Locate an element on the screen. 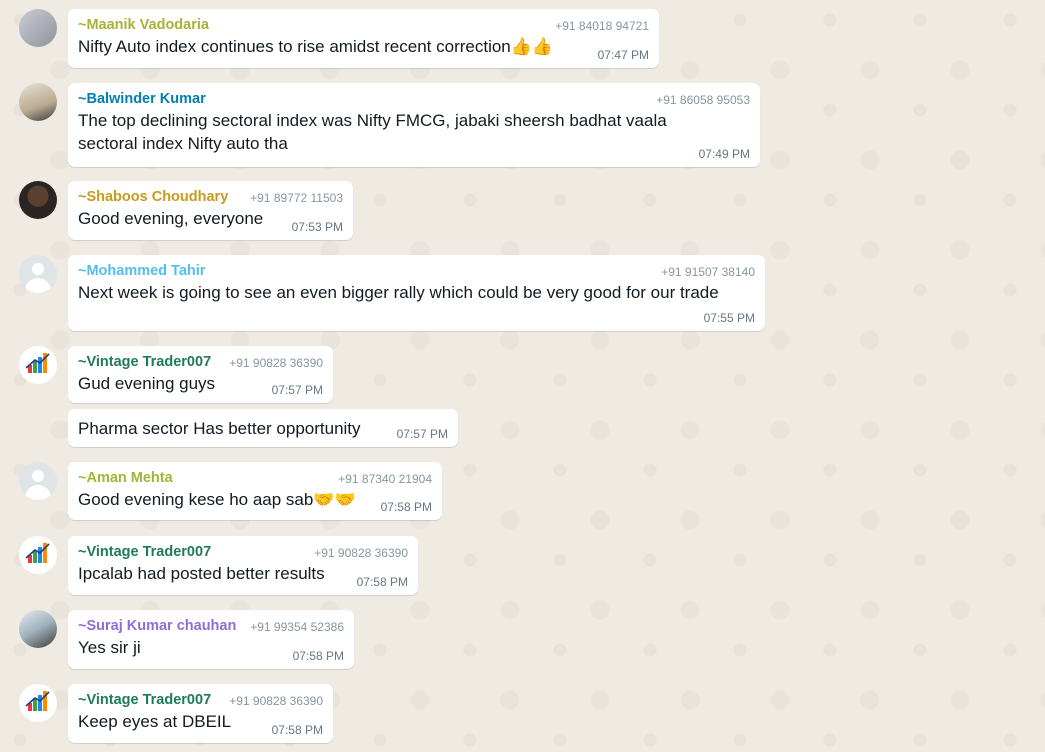  message-time: 07:55 PM is located at coordinates (729, 318).